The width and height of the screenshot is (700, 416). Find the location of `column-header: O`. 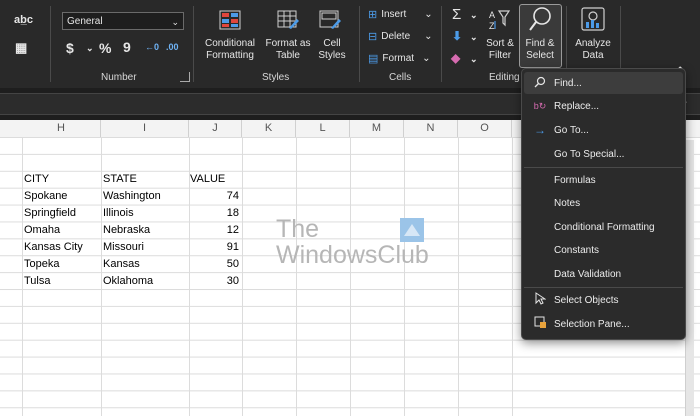

column-header: O is located at coordinates (485, 128).